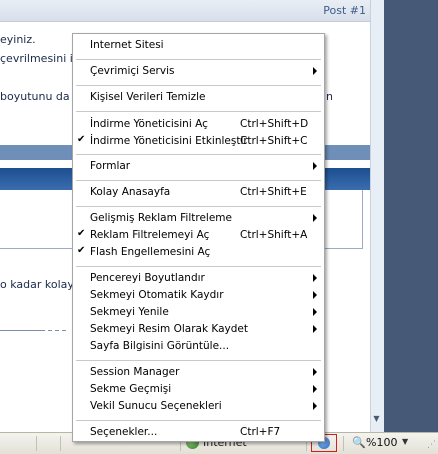 Image resolution: width=438 pixels, height=454 pixels. What do you see at coordinates (130, 192) in the screenshot?
I see `menu-item-label: Kolay Anasayfa` at bounding box center [130, 192].